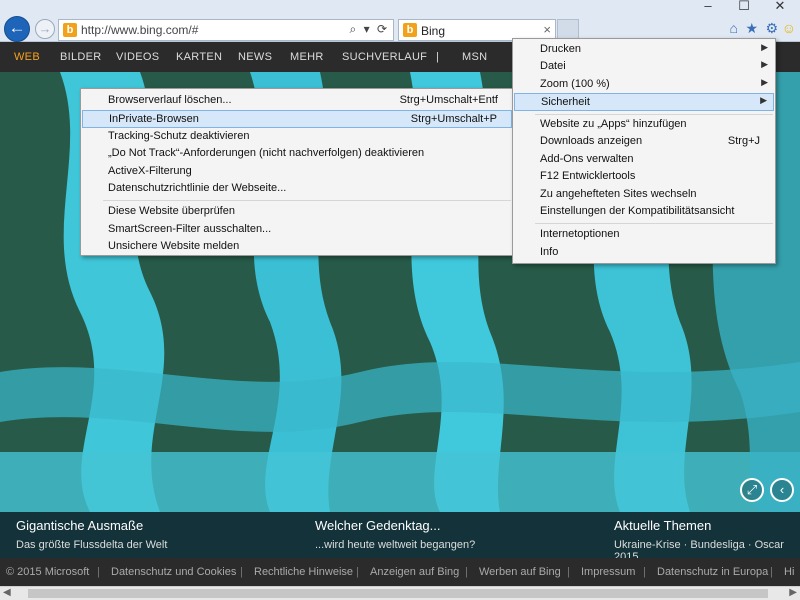 This screenshot has height=600, width=800. I want to click on menu-item-label: ActiveX-Filterung, so click(150, 171).